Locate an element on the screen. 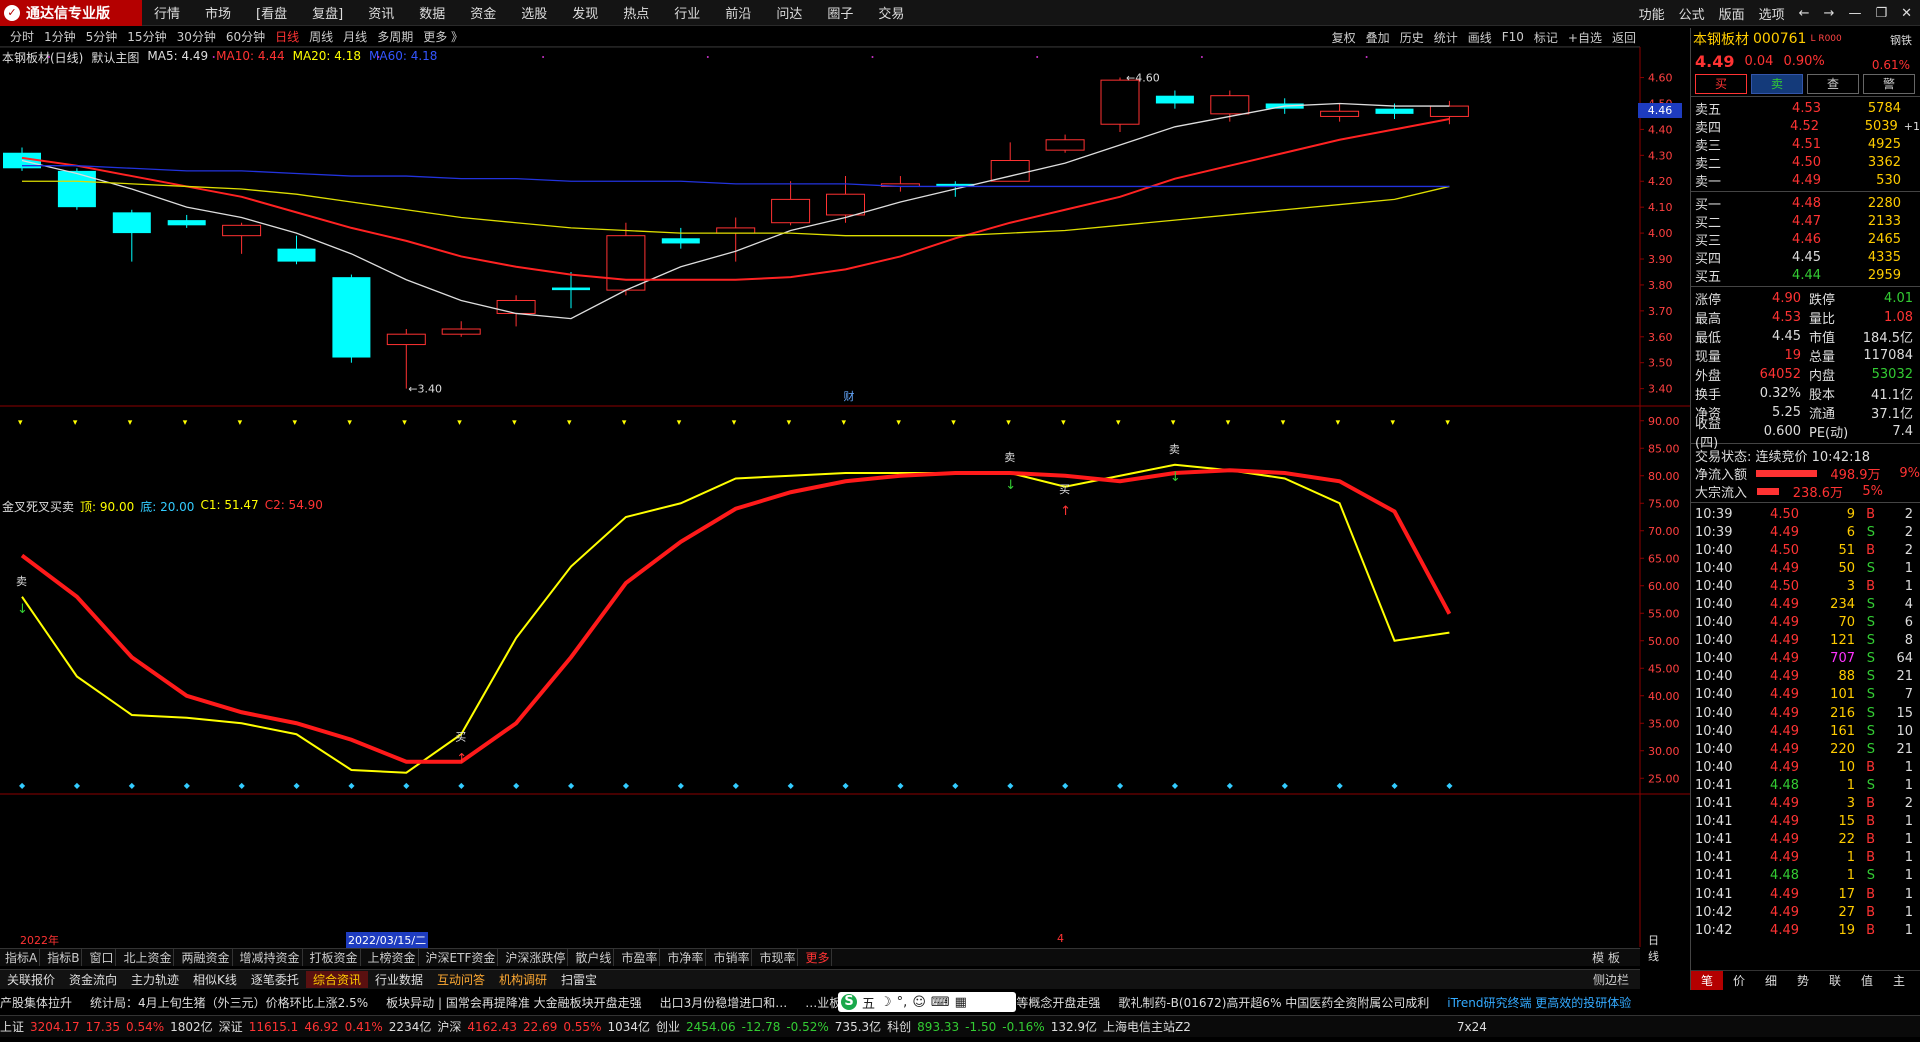 The image size is (1920, 1042). menu-item: 交易 is located at coordinates (891, 12).